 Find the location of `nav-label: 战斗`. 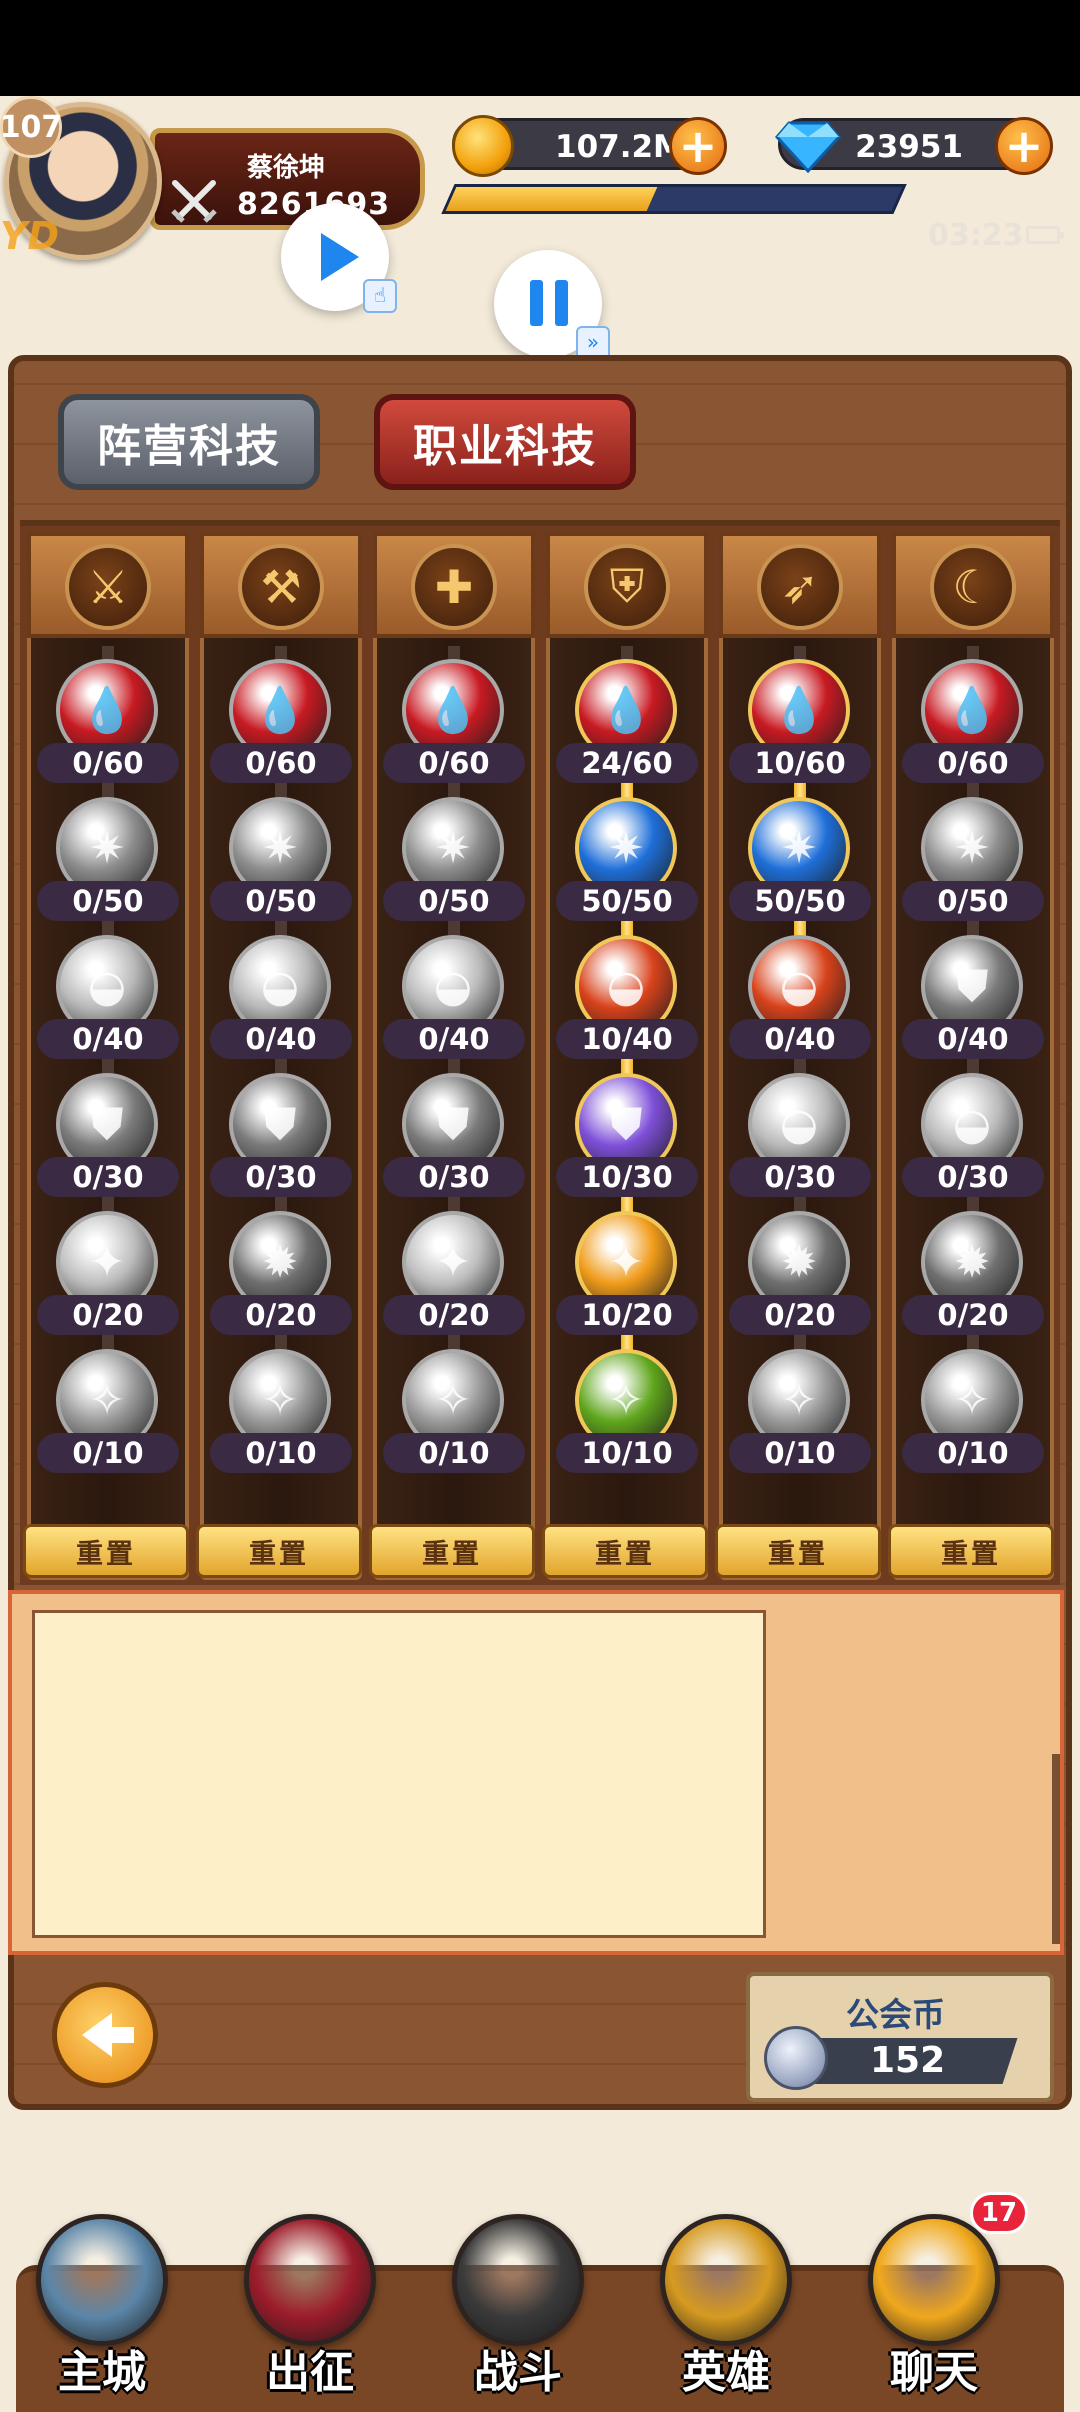

nav-label: 战斗 is located at coordinates (518, 2372).